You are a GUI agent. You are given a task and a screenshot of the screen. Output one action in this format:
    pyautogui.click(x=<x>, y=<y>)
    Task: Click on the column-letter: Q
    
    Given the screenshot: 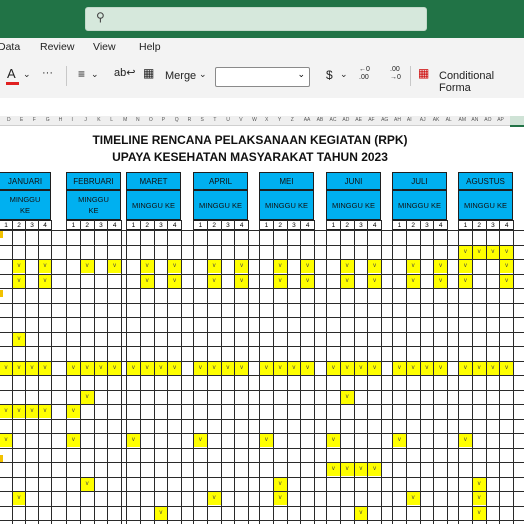 What is the action you would take?
    pyautogui.click(x=177, y=120)
    